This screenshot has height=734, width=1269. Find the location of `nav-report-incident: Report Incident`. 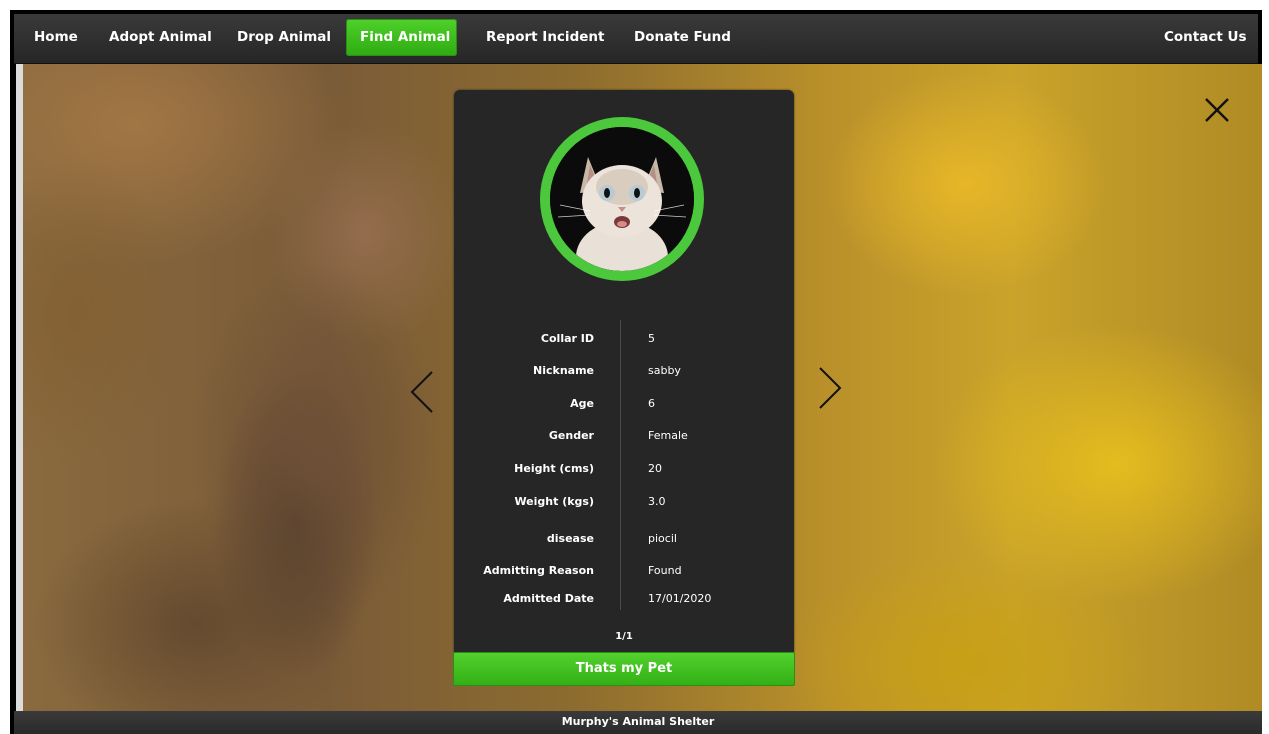

nav-report-incident: Report Incident is located at coordinates (545, 37).